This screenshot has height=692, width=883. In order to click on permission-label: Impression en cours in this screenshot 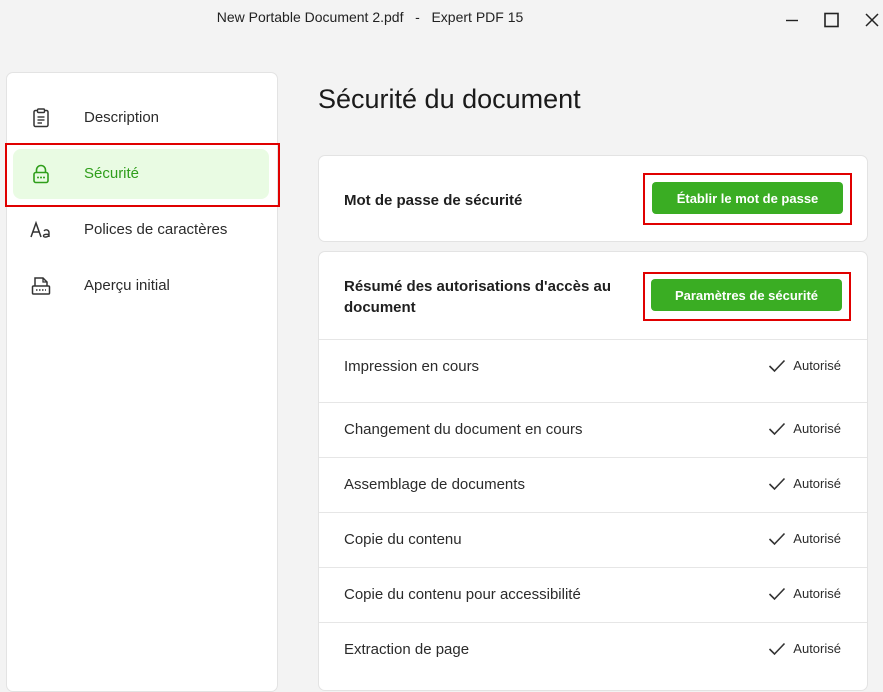, I will do `click(412, 366)`.